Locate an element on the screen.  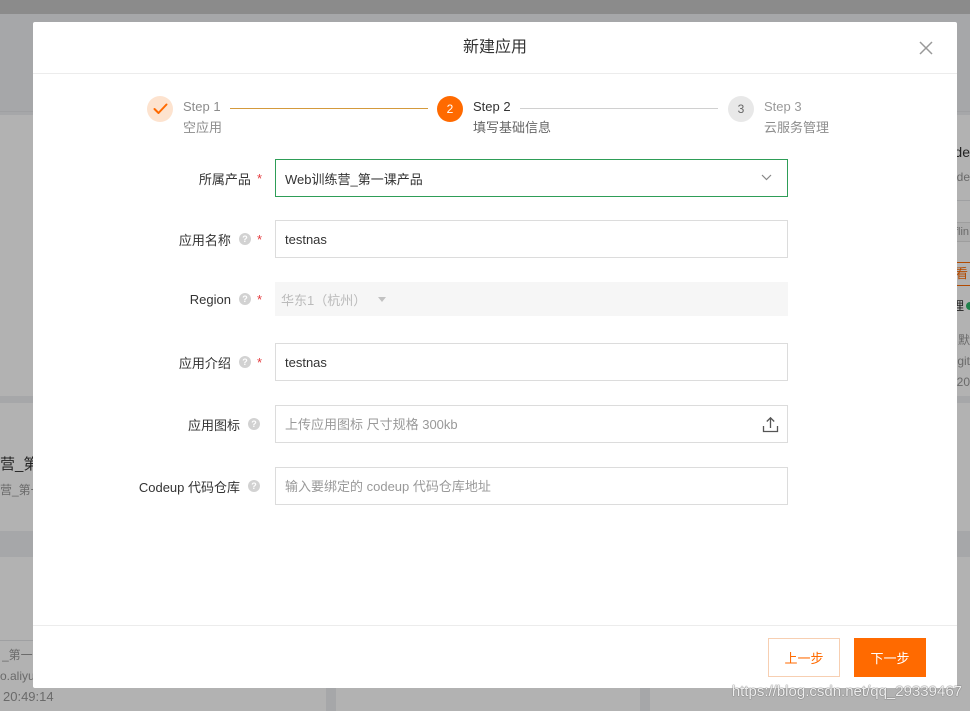
app-description-input is located at coordinates (531, 362).